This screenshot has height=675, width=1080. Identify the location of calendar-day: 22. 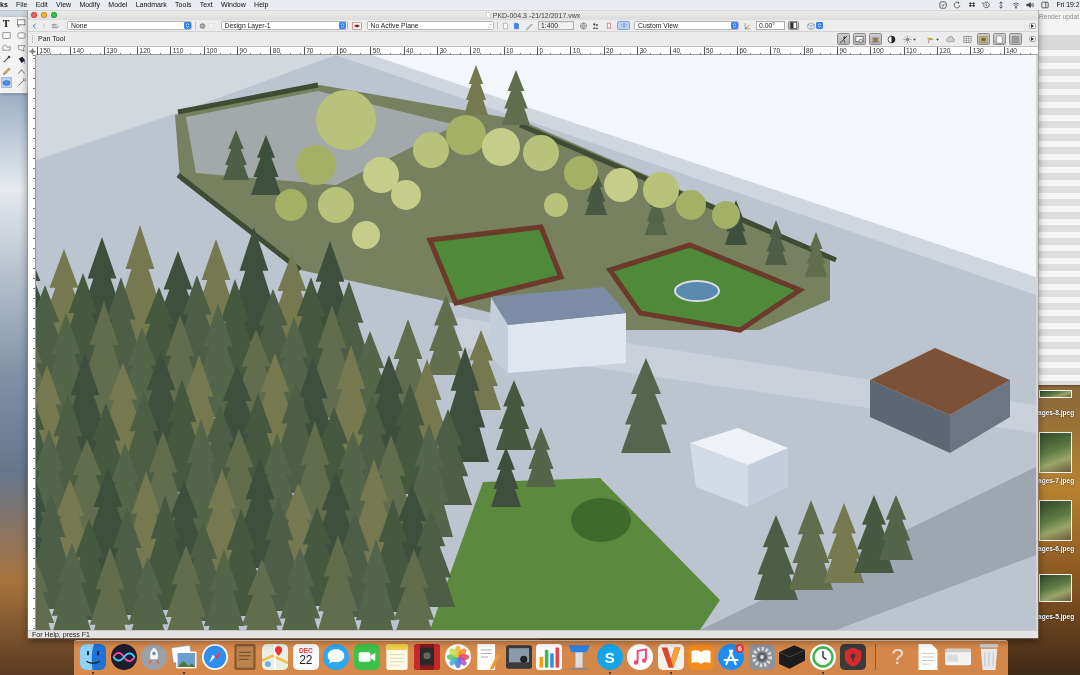
(306, 660).